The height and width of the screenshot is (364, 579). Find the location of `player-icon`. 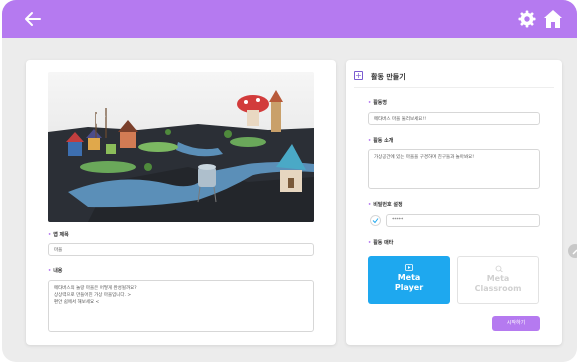

player-icon is located at coordinates (409, 267).